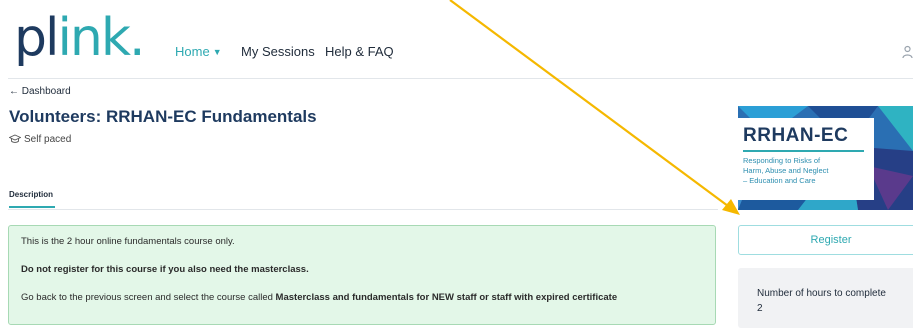 Image resolution: width=913 pixels, height=328 pixels. I want to click on banner-subtitle-line: – Education and Care, so click(779, 180).